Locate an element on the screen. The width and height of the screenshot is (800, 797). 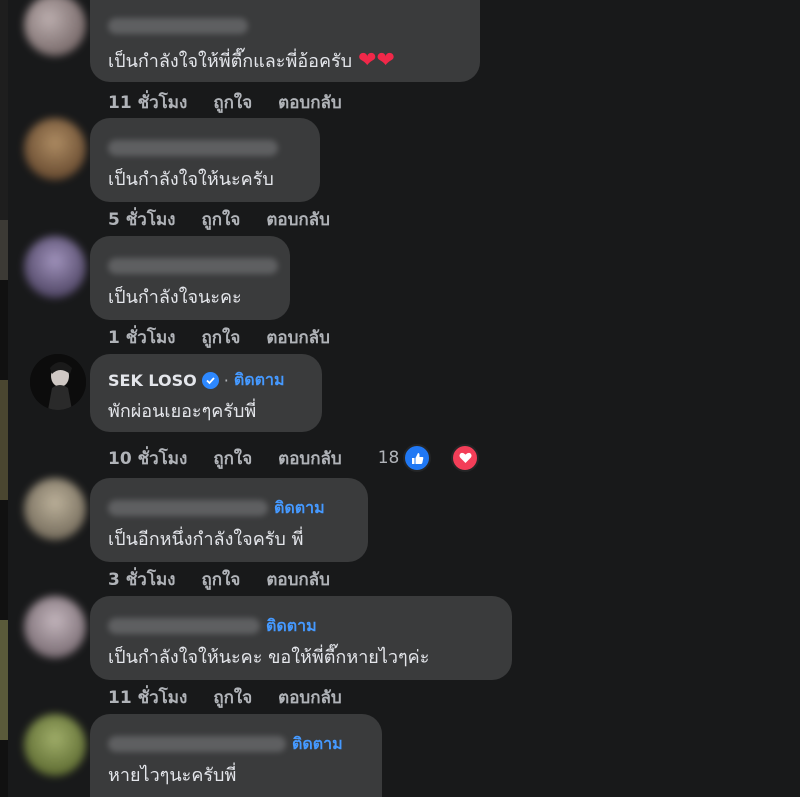
comment-bubble: ติดตาม เป็นอีกหนึ่งกำลังใจครับ พี่ is located at coordinates (229, 520).